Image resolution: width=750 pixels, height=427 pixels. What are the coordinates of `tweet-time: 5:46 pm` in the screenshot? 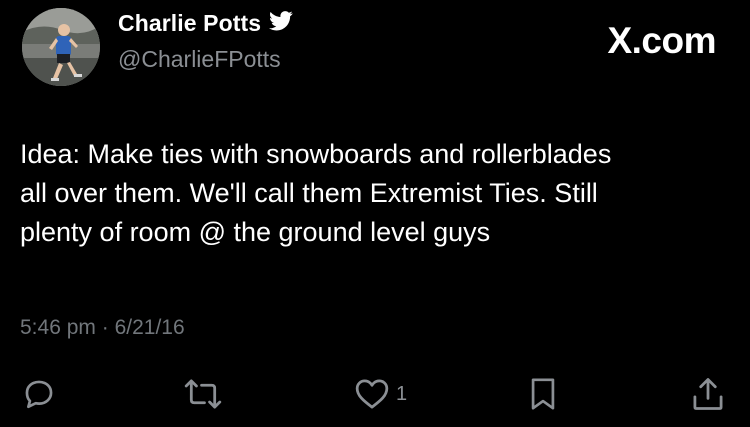 It's located at (58, 327).